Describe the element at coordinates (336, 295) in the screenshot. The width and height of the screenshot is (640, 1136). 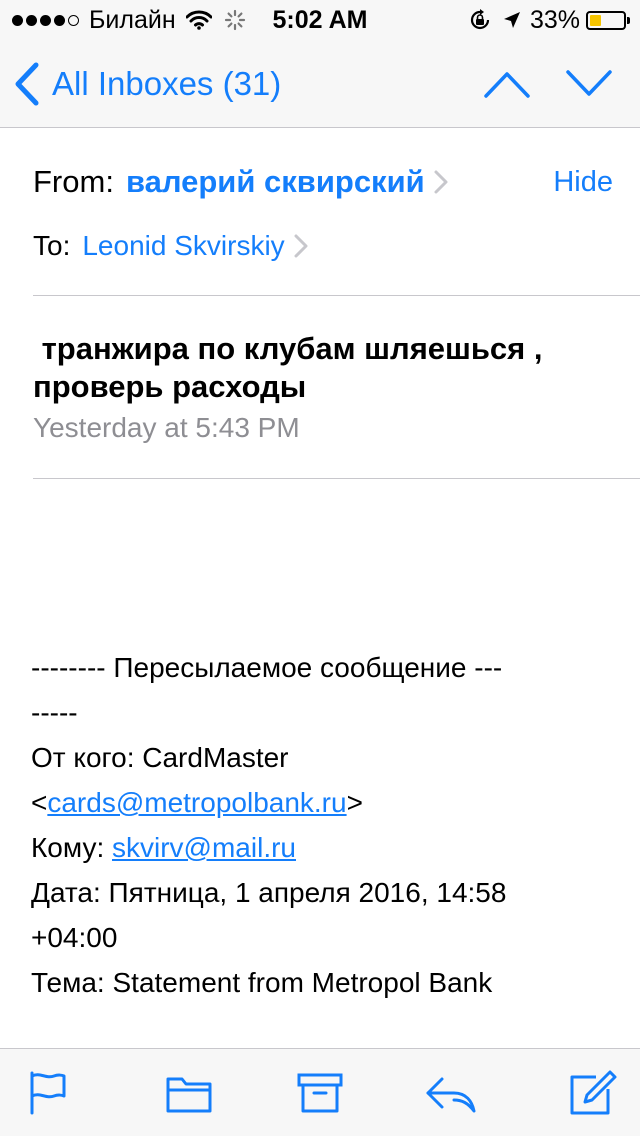
I see `header-divider` at that location.